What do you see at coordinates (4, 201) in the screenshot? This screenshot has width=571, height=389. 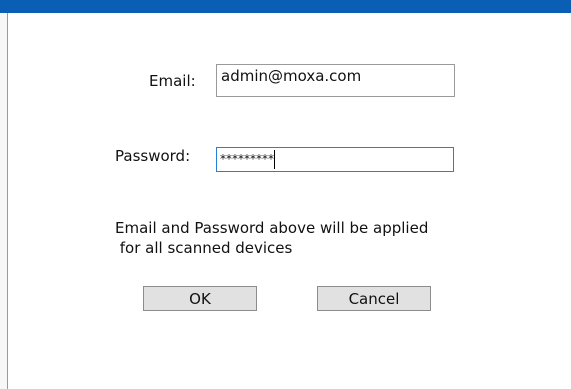 I see `window-left-edge` at bounding box center [4, 201].